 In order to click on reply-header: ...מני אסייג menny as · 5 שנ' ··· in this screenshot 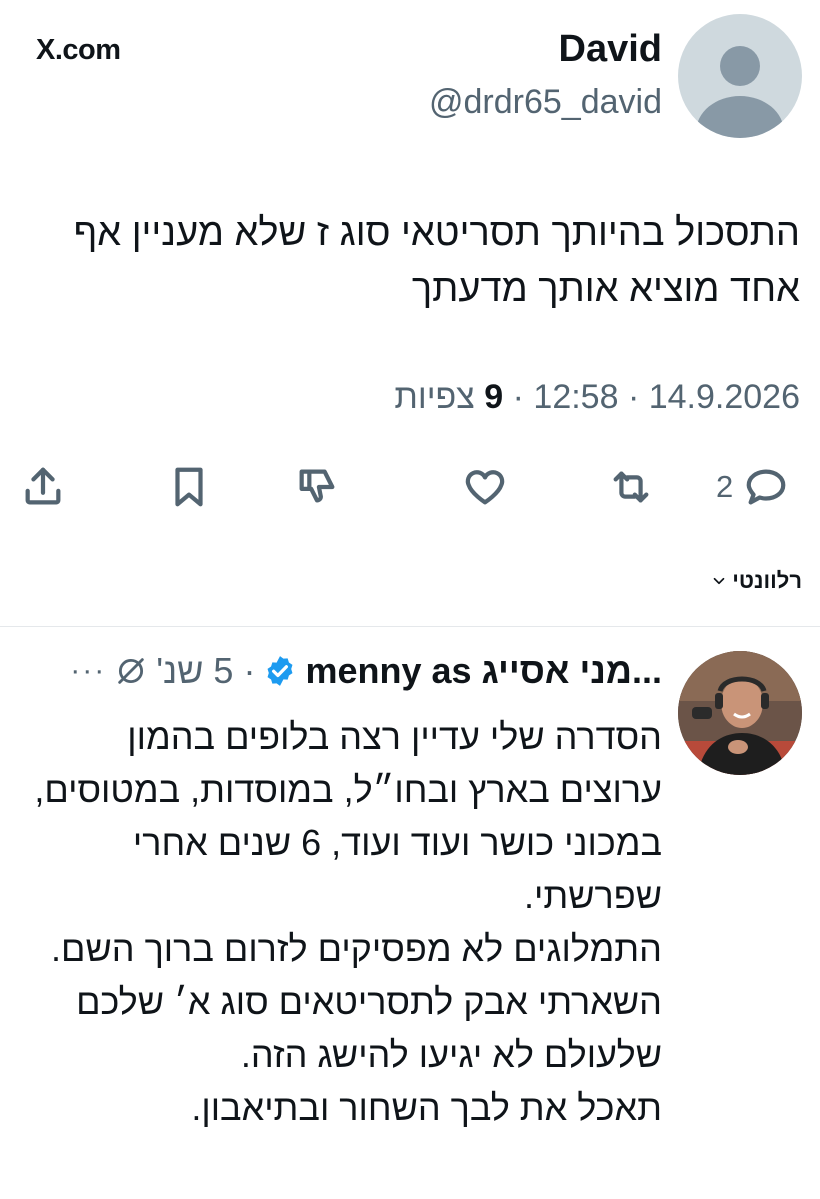, I will do `click(366, 671)`.